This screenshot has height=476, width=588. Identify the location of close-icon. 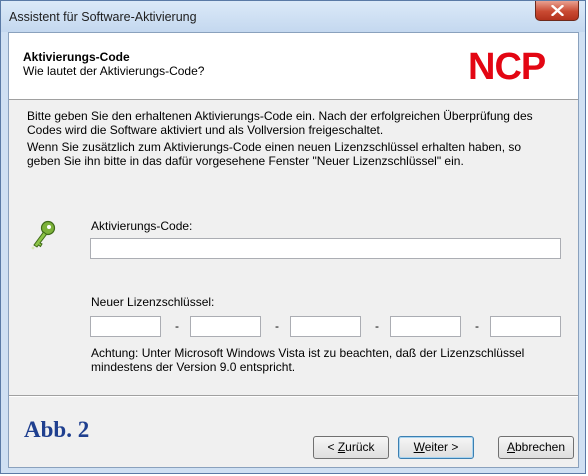
(557, 10).